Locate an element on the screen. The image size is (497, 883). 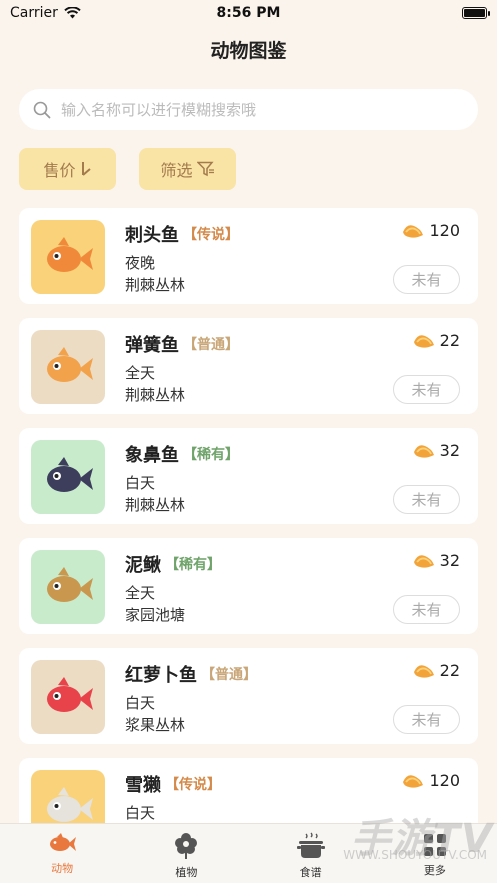
battery-icon is located at coordinates (476, 13).